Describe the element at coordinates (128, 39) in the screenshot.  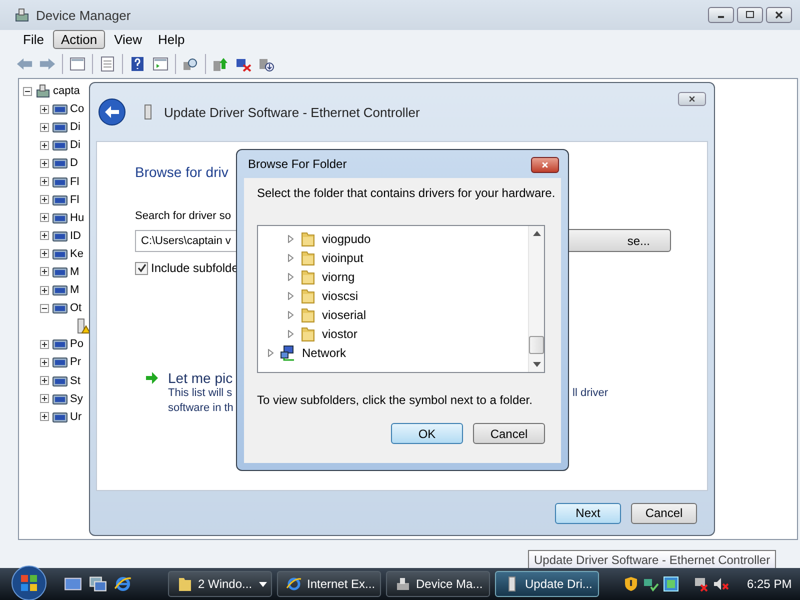
I see `menu-item: View` at that location.